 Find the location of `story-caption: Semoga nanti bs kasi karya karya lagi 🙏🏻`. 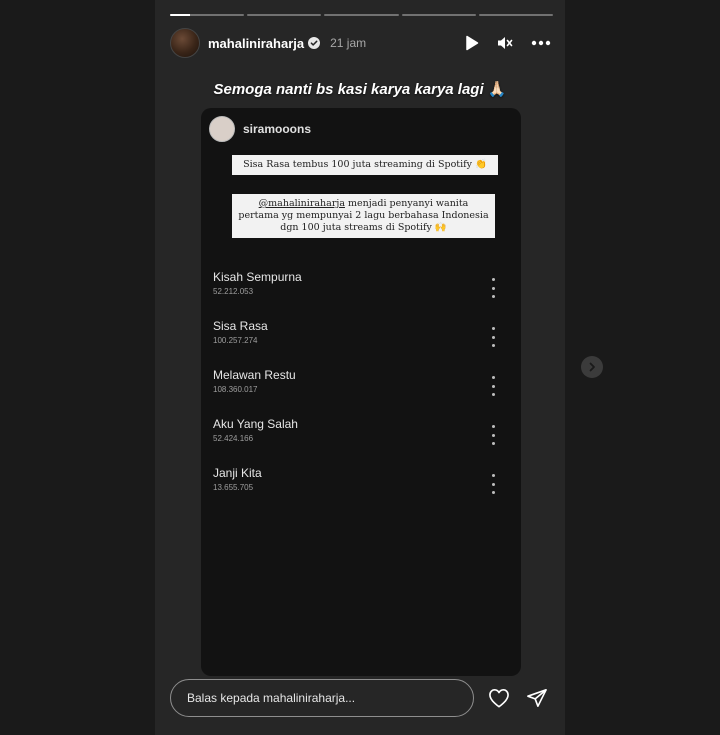

story-caption: Semoga nanti bs kasi karya karya lagi 🙏🏻 is located at coordinates (360, 89).